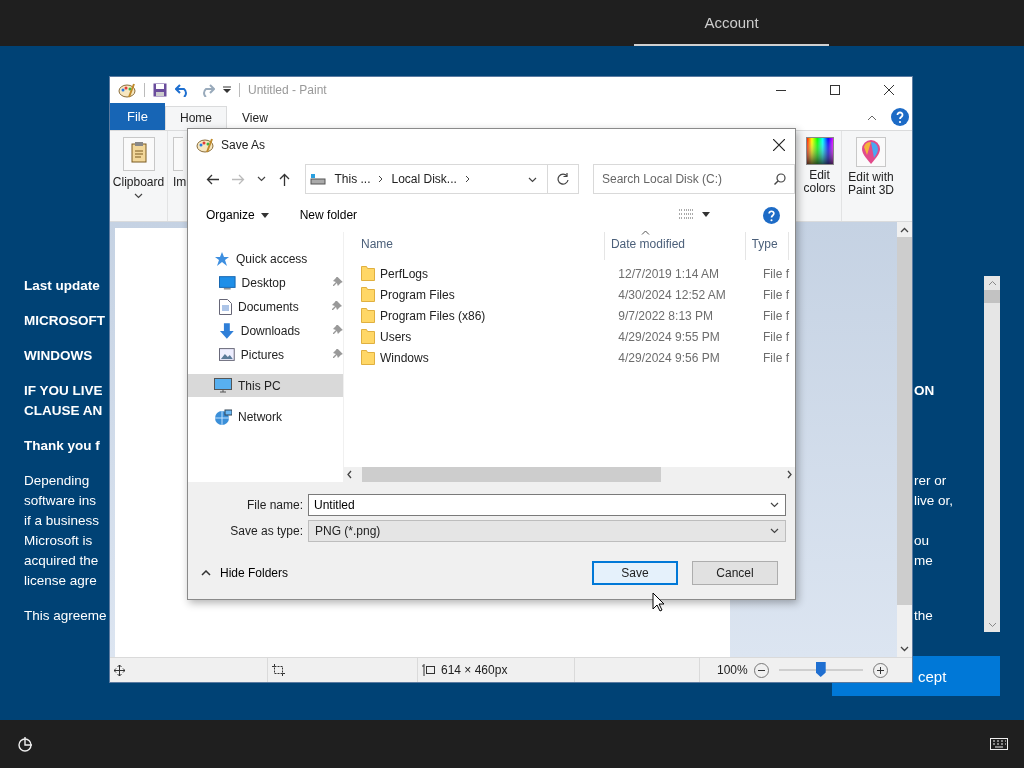  What do you see at coordinates (930, 481) in the screenshot?
I see `license-text: rer or` at bounding box center [930, 481].